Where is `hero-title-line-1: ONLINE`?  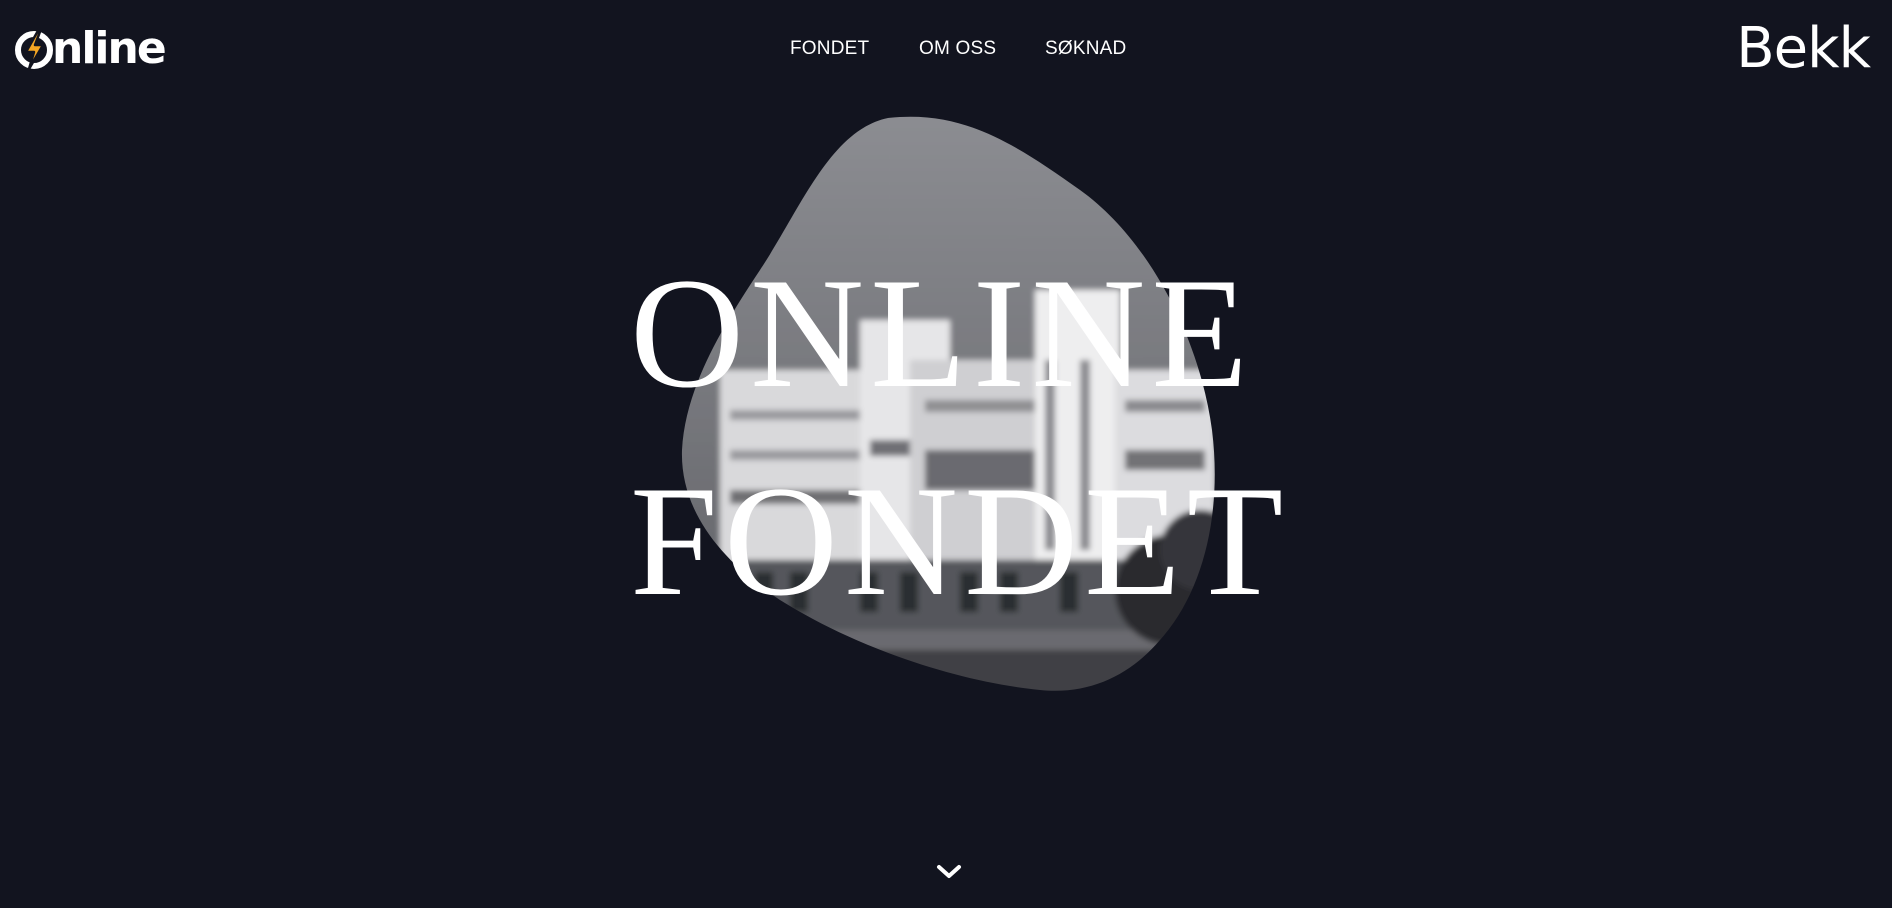 hero-title-line-1: ONLINE is located at coordinates (942, 333).